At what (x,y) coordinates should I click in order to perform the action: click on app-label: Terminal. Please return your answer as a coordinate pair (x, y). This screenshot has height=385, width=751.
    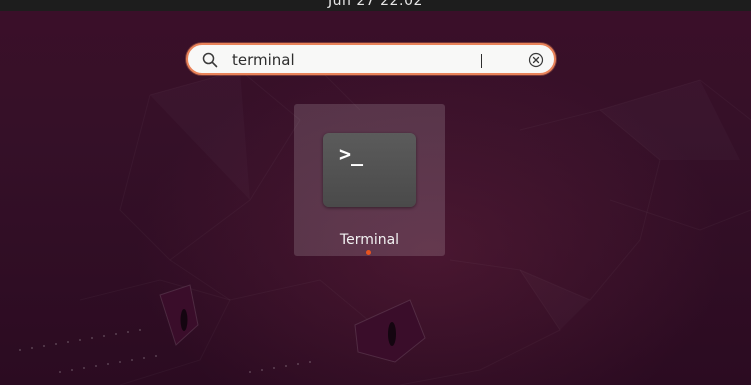
    Looking at the image, I should click on (369, 240).